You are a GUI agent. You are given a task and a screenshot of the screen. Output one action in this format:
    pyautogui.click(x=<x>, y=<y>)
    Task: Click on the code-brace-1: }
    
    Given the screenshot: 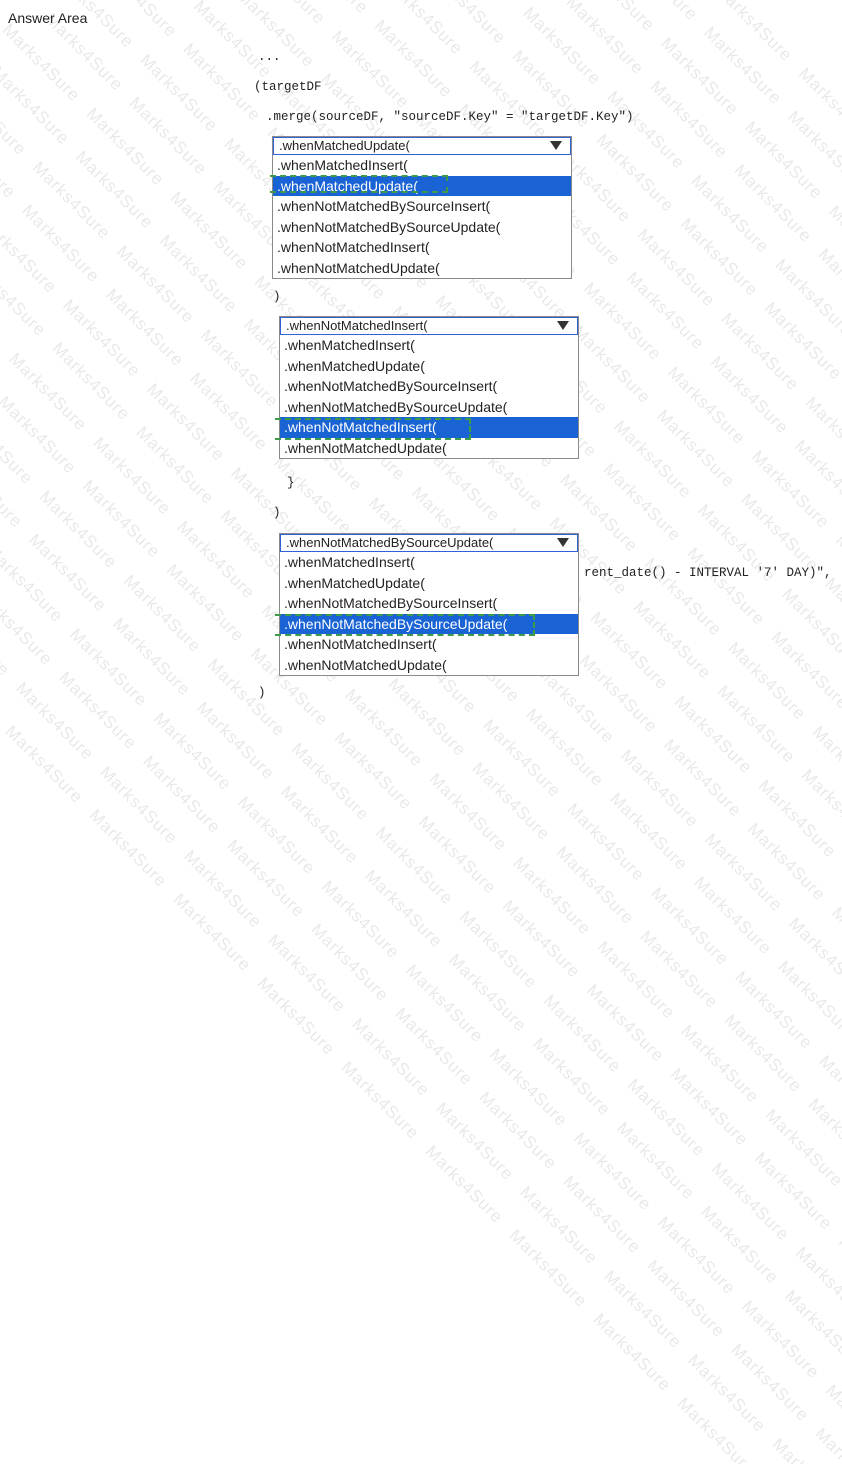 What is the action you would take?
    pyautogui.click(x=291, y=483)
    